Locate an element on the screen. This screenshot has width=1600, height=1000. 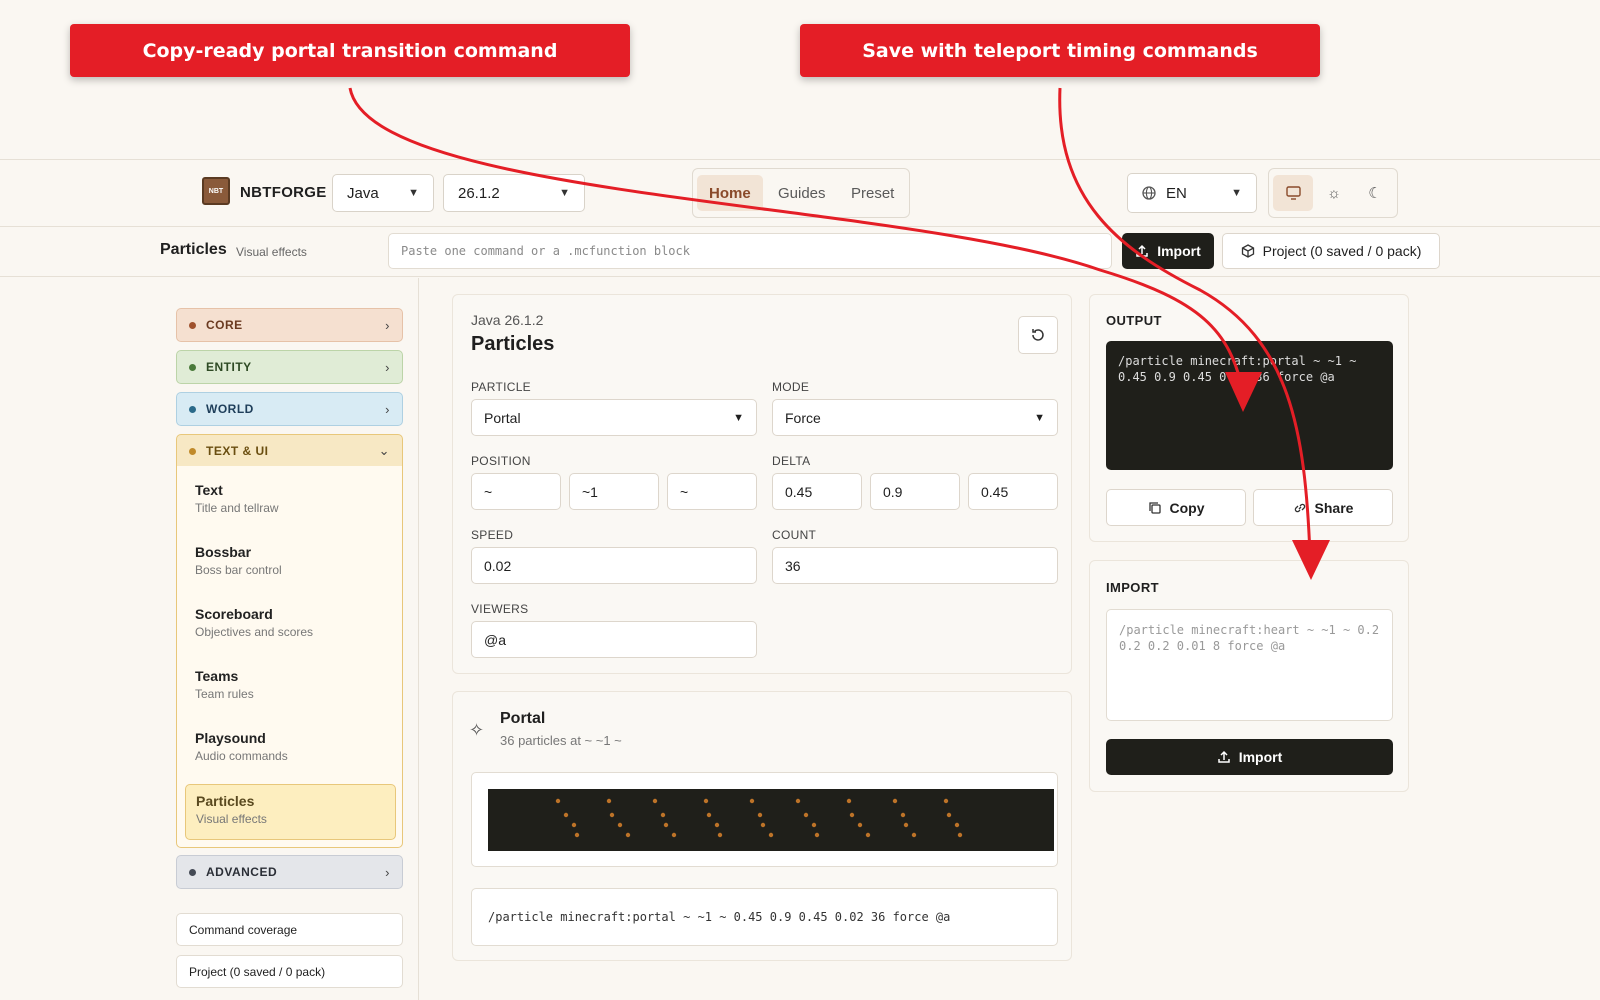
viewers-label: VIEWERS is located at coordinates (500, 609).